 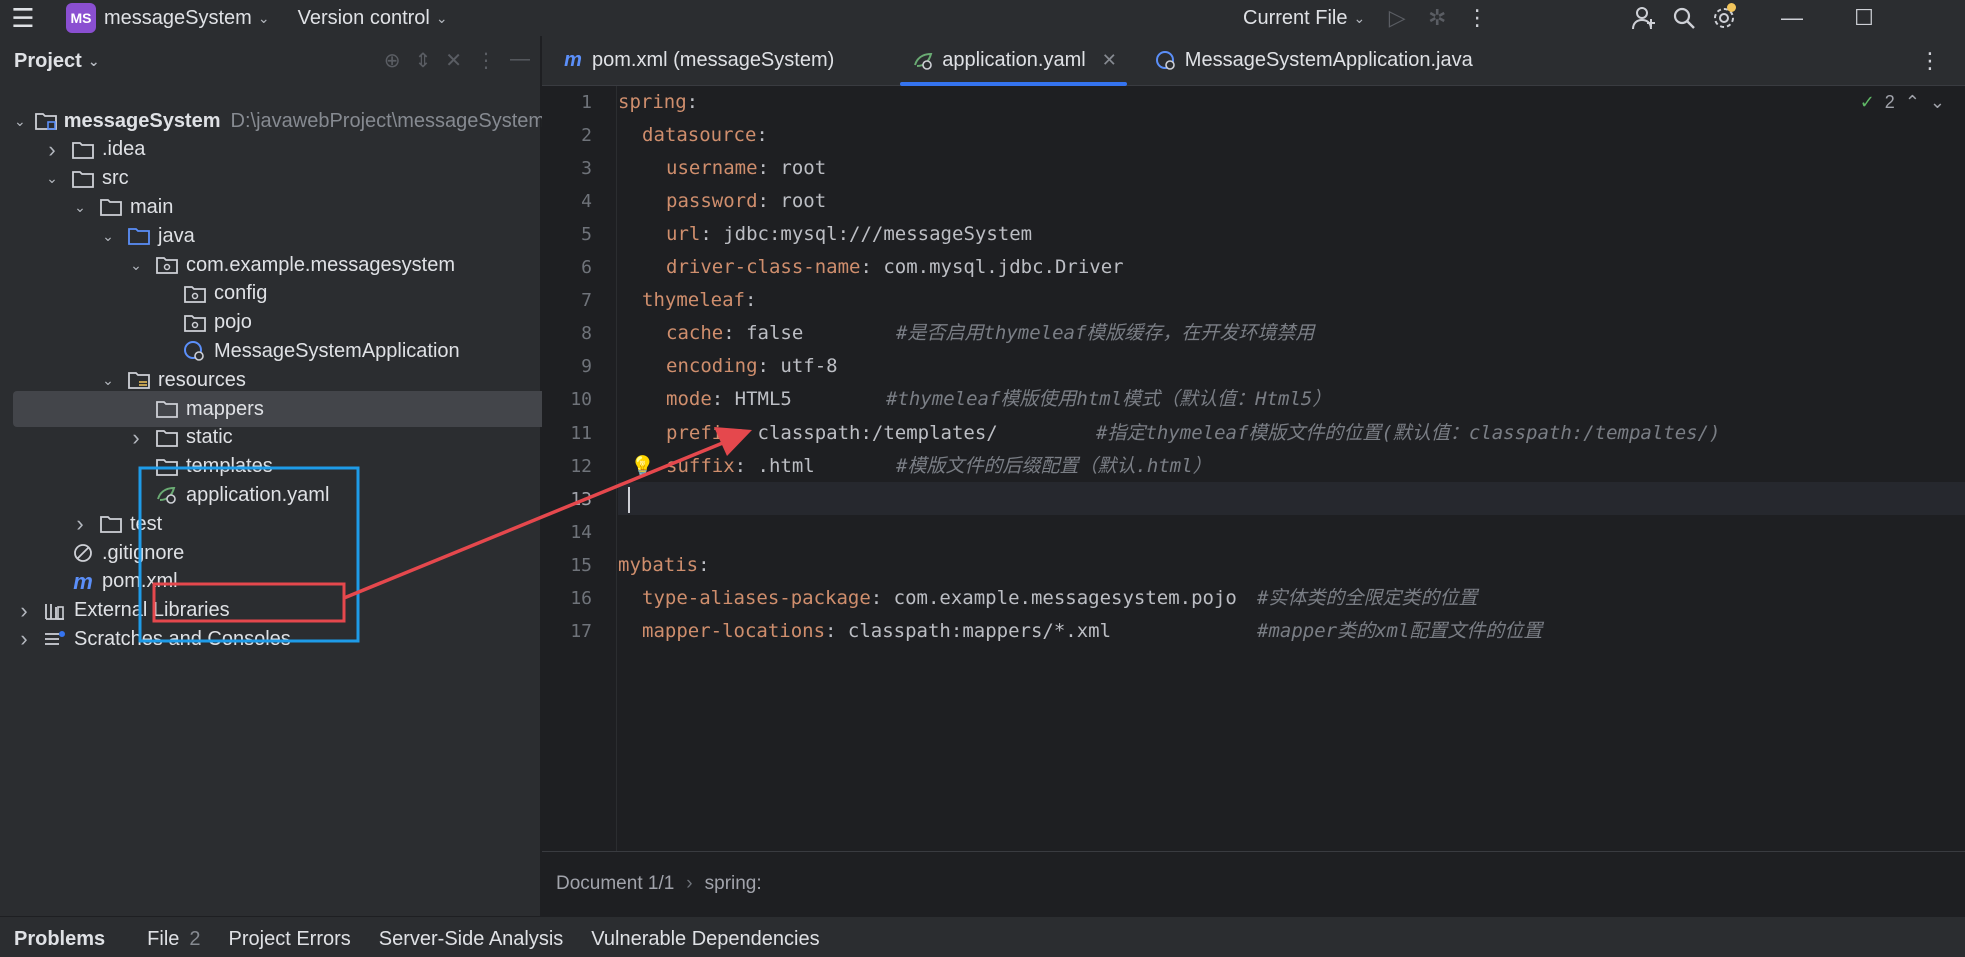 What do you see at coordinates (422, 60) in the screenshot?
I see `expand-all-icon: ⇕` at bounding box center [422, 60].